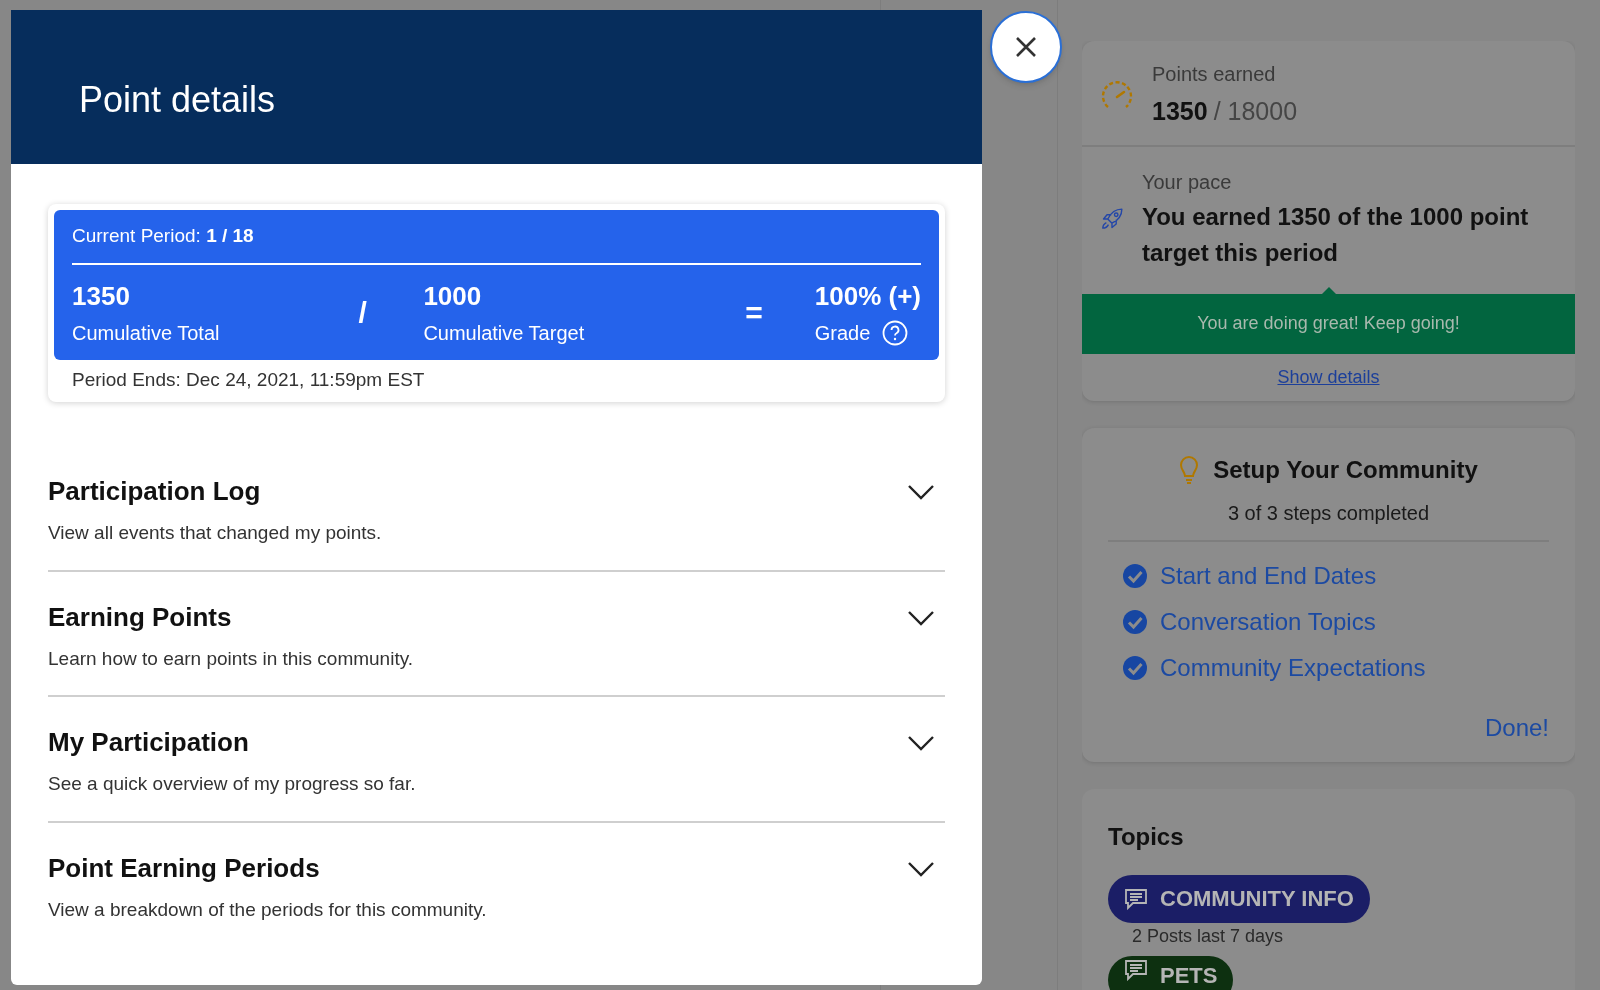 This screenshot has width=1600, height=990. What do you see at coordinates (1180, 111) in the screenshot?
I see `points-earned-value: 1350` at bounding box center [1180, 111].